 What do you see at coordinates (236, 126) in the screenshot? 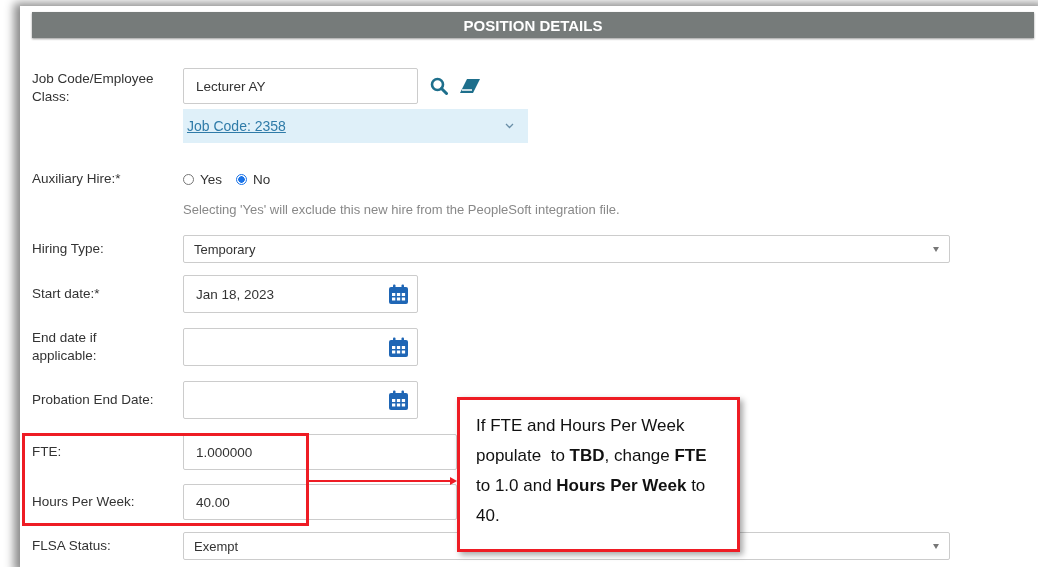
I see `job-code-link: Job Code: 2358` at bounding box center [236, 126].